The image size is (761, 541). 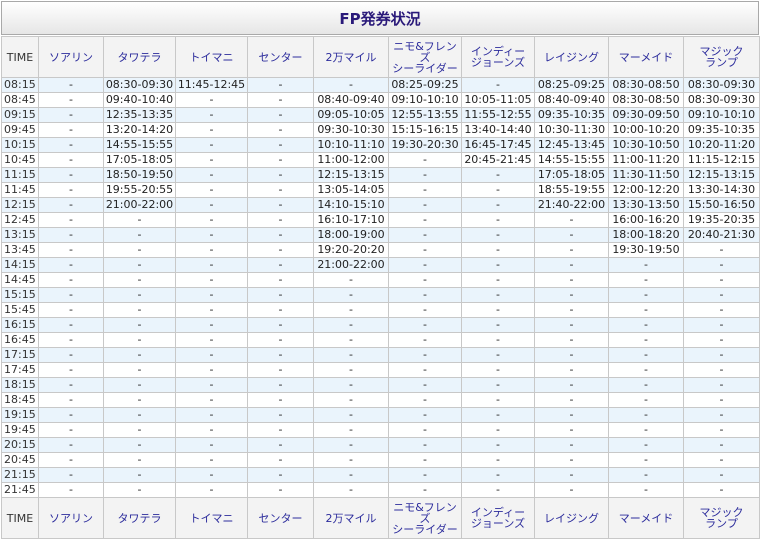 What do you see at coordinates (351, 145) in the screenshot?
I see `table-cell: 10:10-11:10` at bounding box center [351, 145].